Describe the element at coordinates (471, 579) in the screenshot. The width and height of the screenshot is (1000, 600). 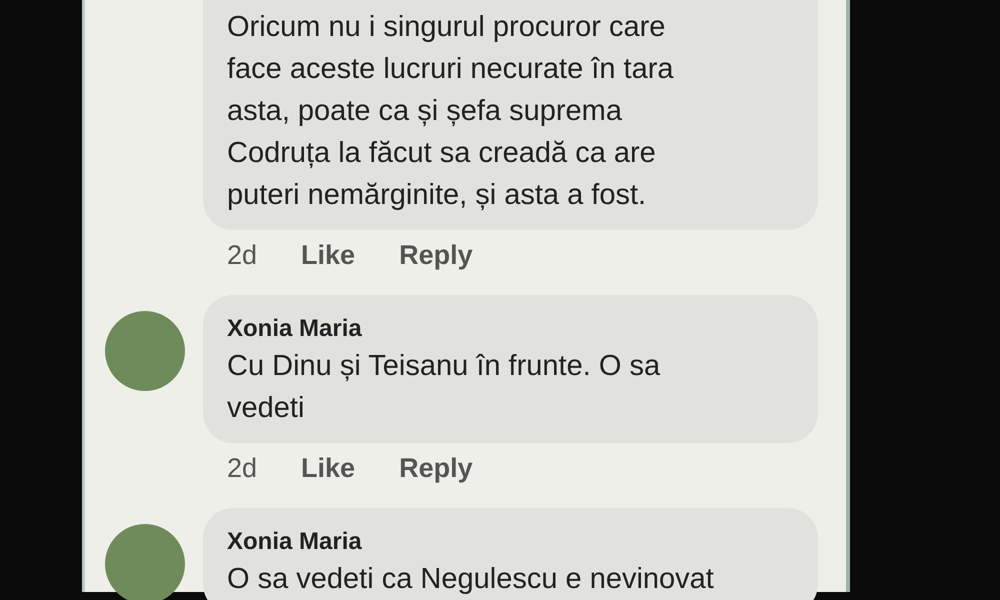
I see `comment-text-line: O sa vedeti ca Negulescu e nevinovat` at that location.